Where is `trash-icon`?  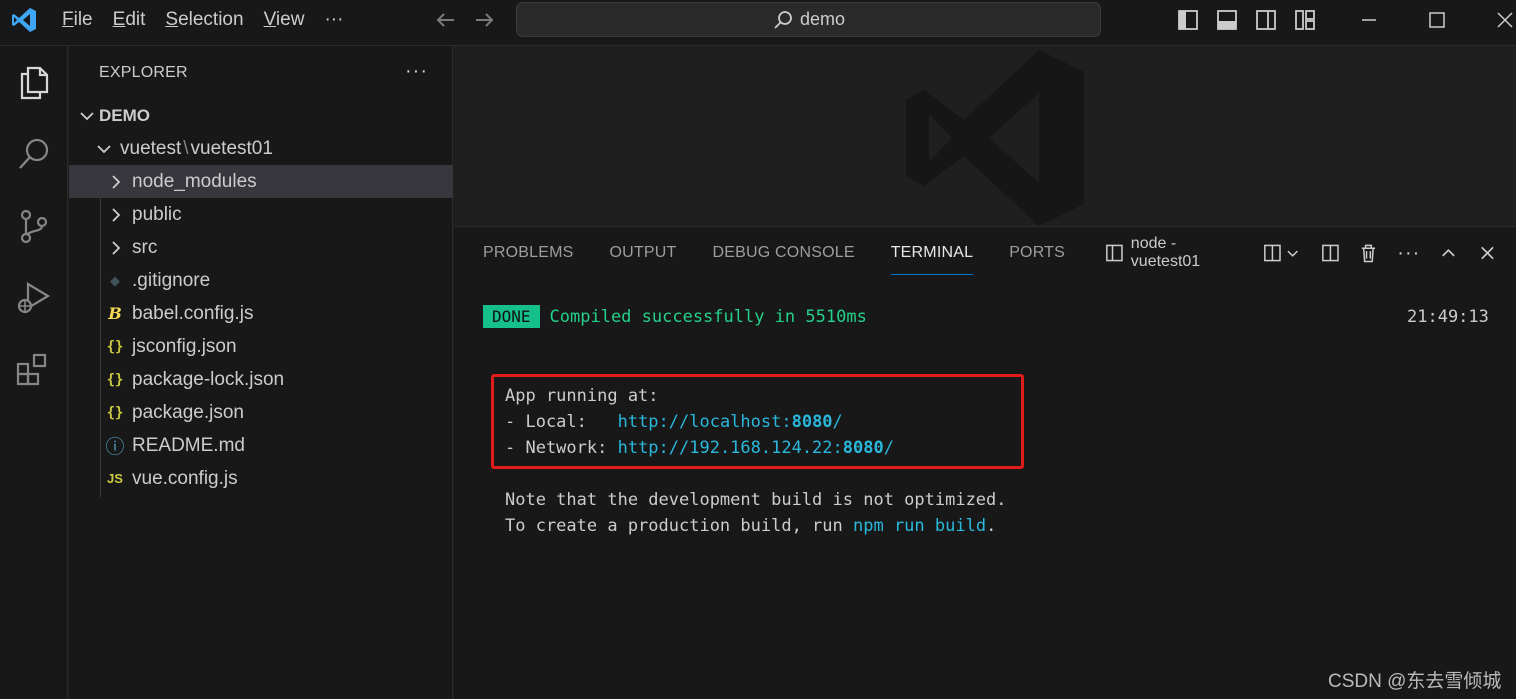
trash-icon is located at coordinates (1368, 253).